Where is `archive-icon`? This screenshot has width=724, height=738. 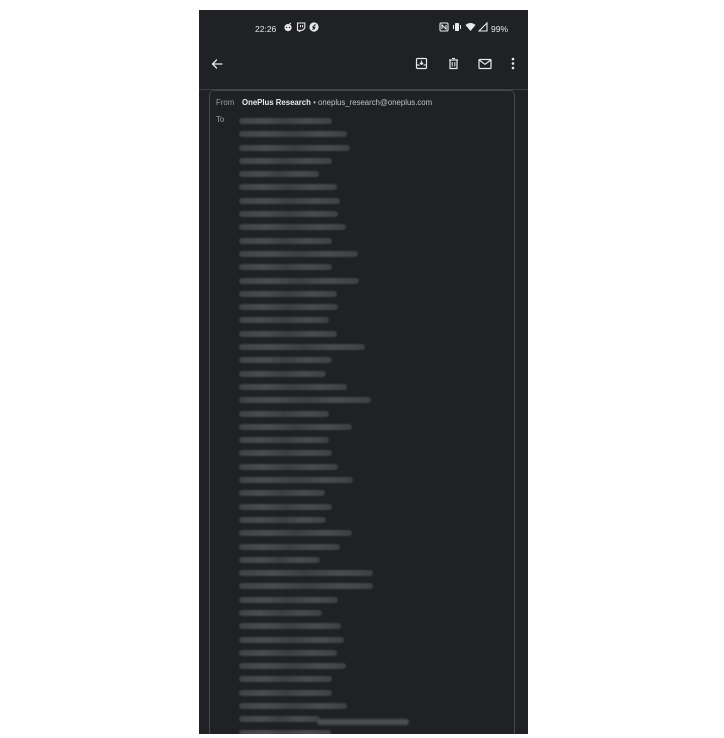
archive-icon is located at coordinates (421, 66).